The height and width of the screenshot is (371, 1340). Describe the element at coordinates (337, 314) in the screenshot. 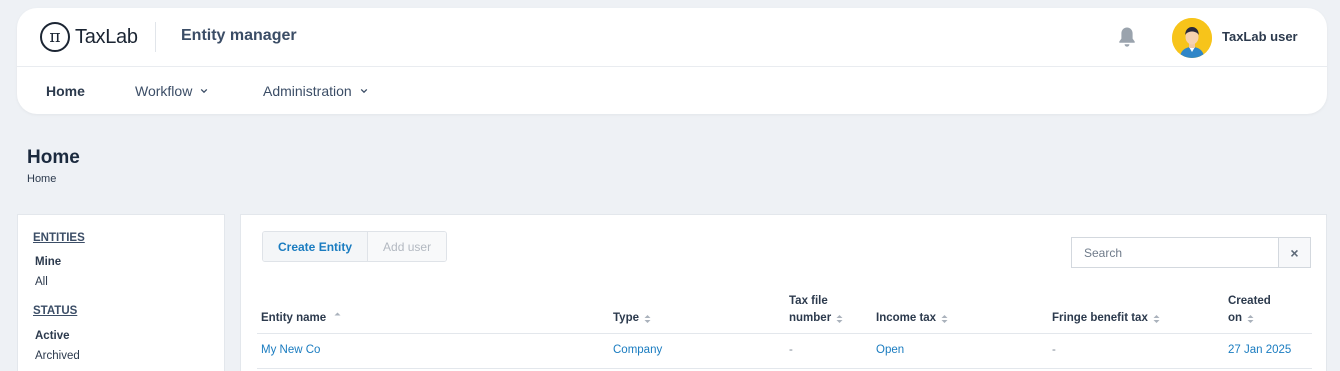

I see `sort-ascending-icon` at that location.